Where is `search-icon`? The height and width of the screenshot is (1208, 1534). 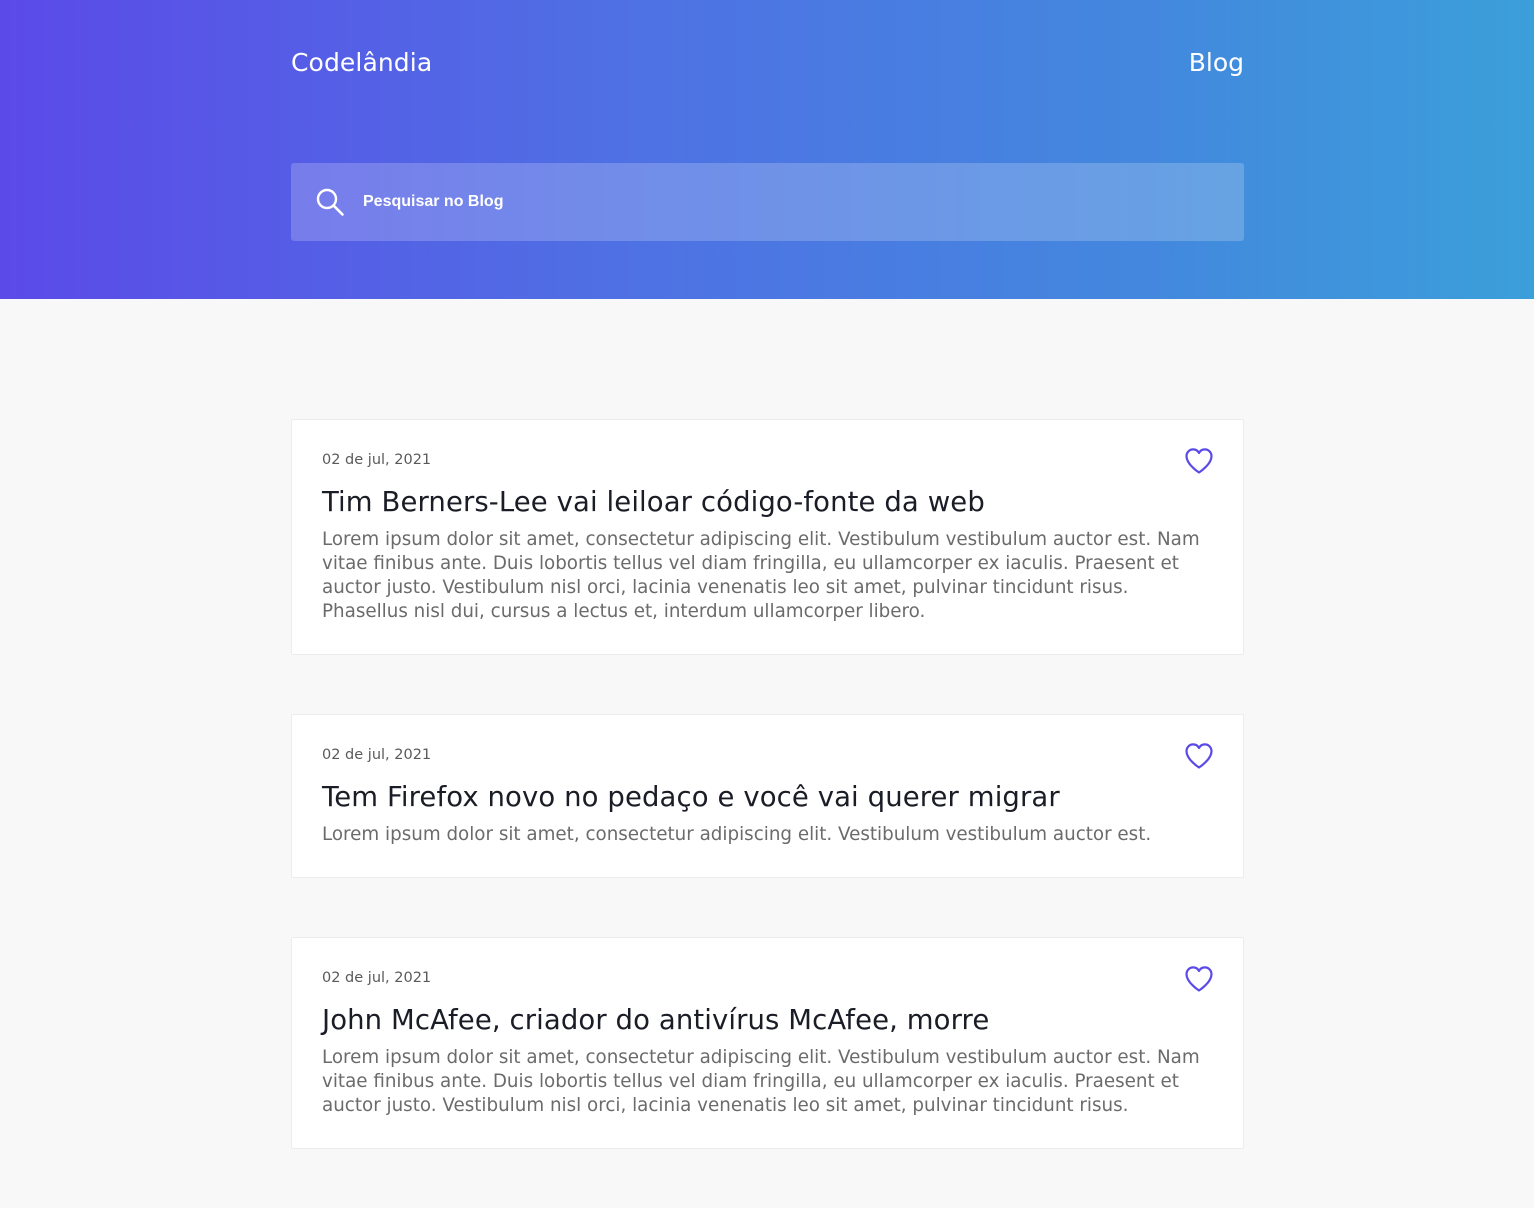
search-icon is located at coordinates (330, 202).